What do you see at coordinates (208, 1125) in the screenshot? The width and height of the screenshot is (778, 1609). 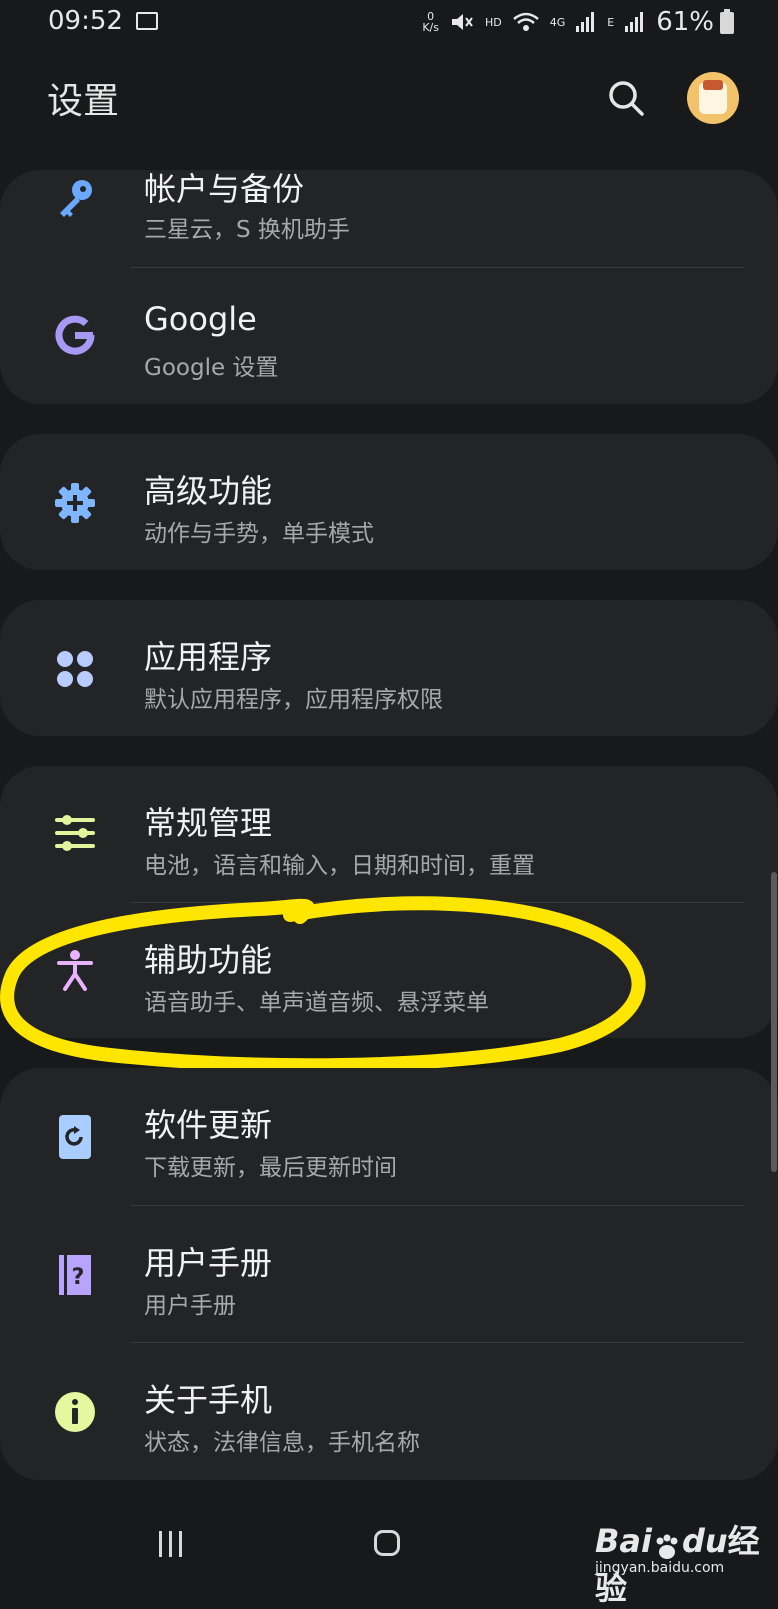 I see `item-title: 软件更新` at bounding box center [208, 1125].